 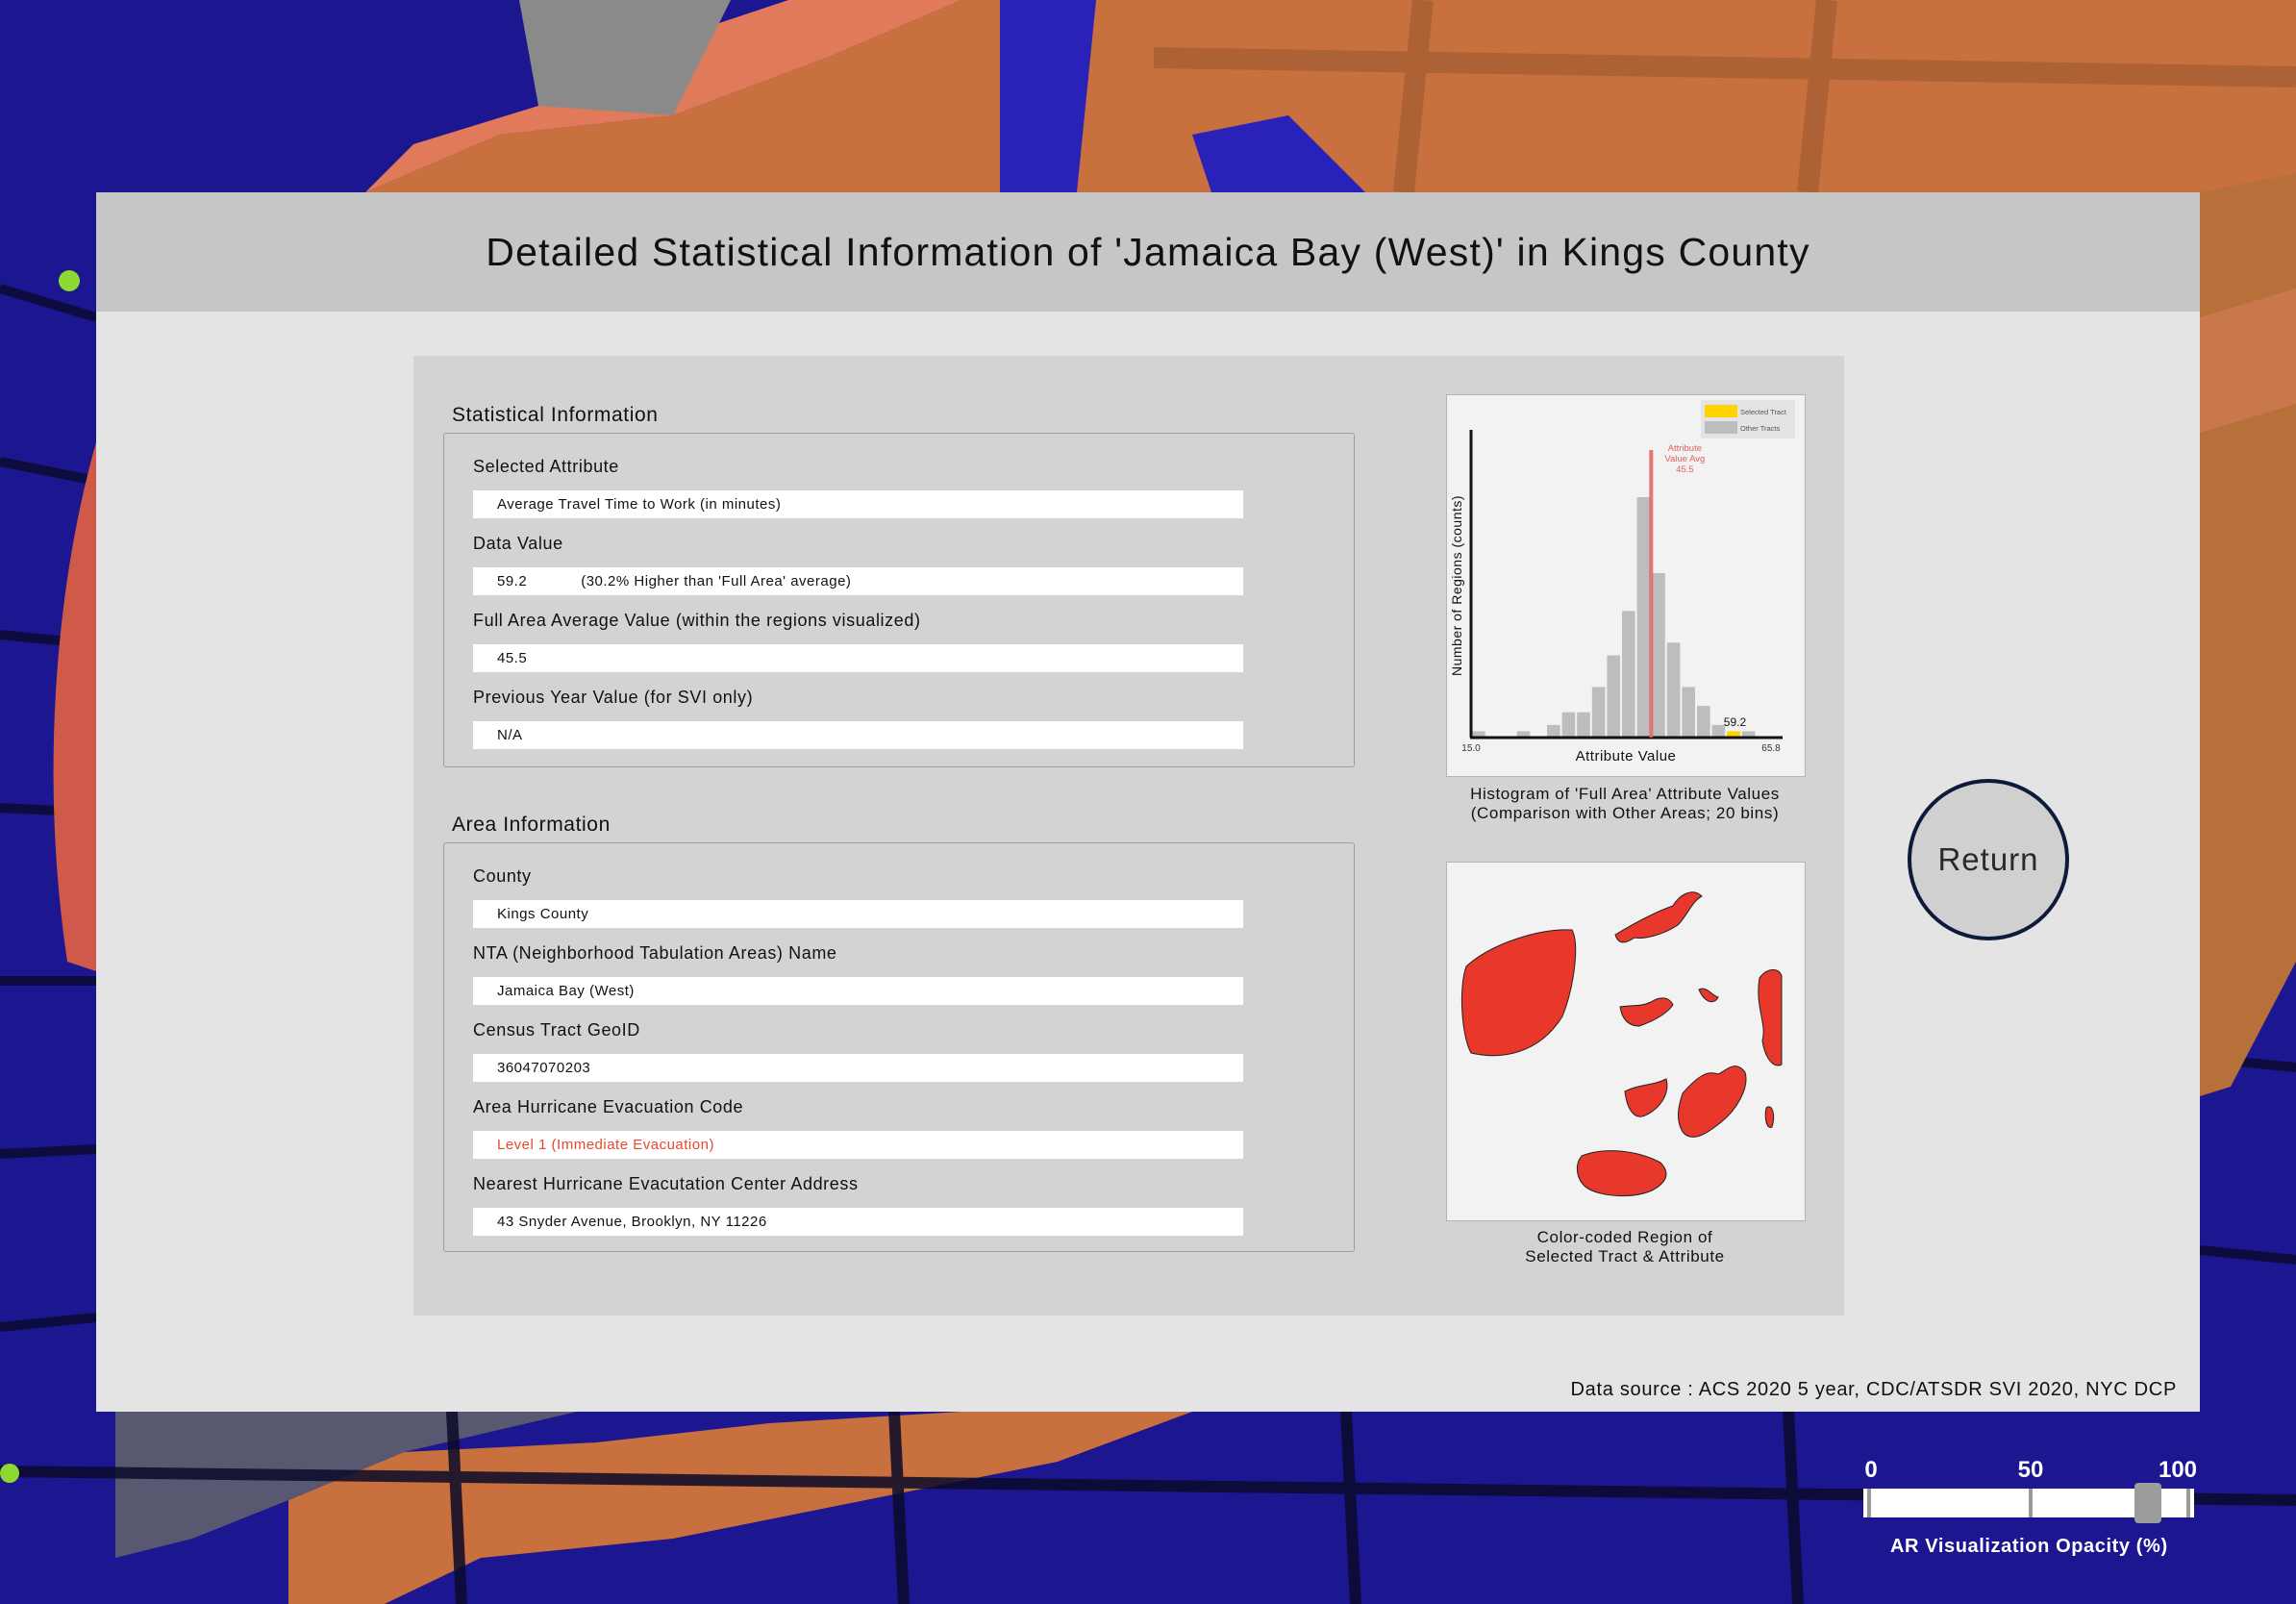 What do you see at coordinates (1763, 412) in the screenshot?
I see `legend-label-selected: Selected Tract` at bounding box center [1763, 412].